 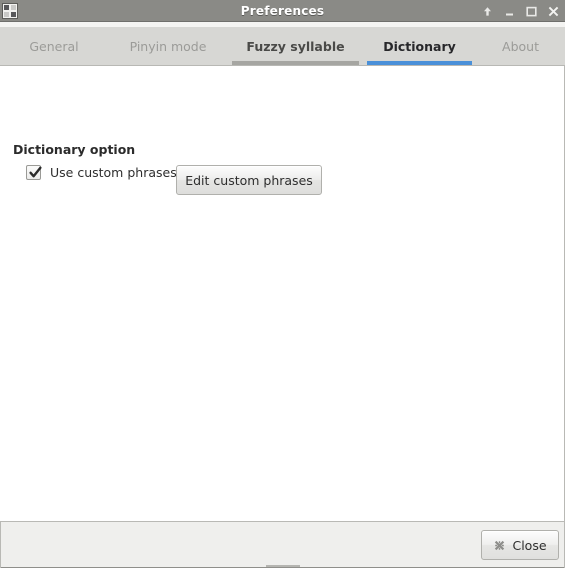 I want to click on shade-window-button, so click(x=487, y=11).